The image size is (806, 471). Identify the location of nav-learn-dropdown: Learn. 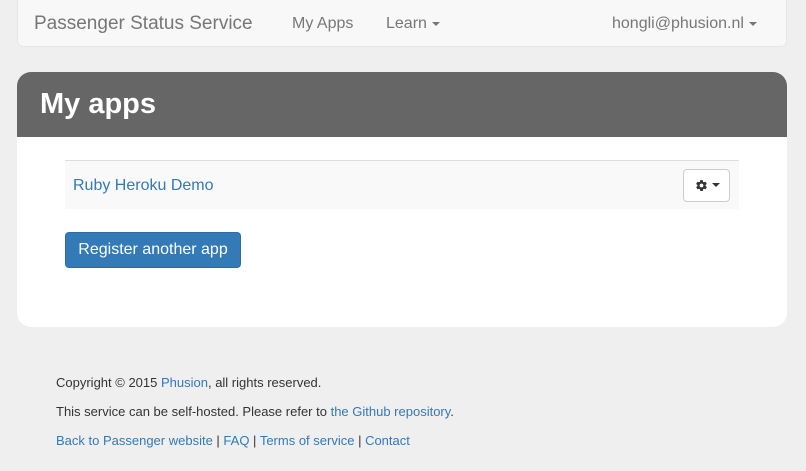
(413, 24).